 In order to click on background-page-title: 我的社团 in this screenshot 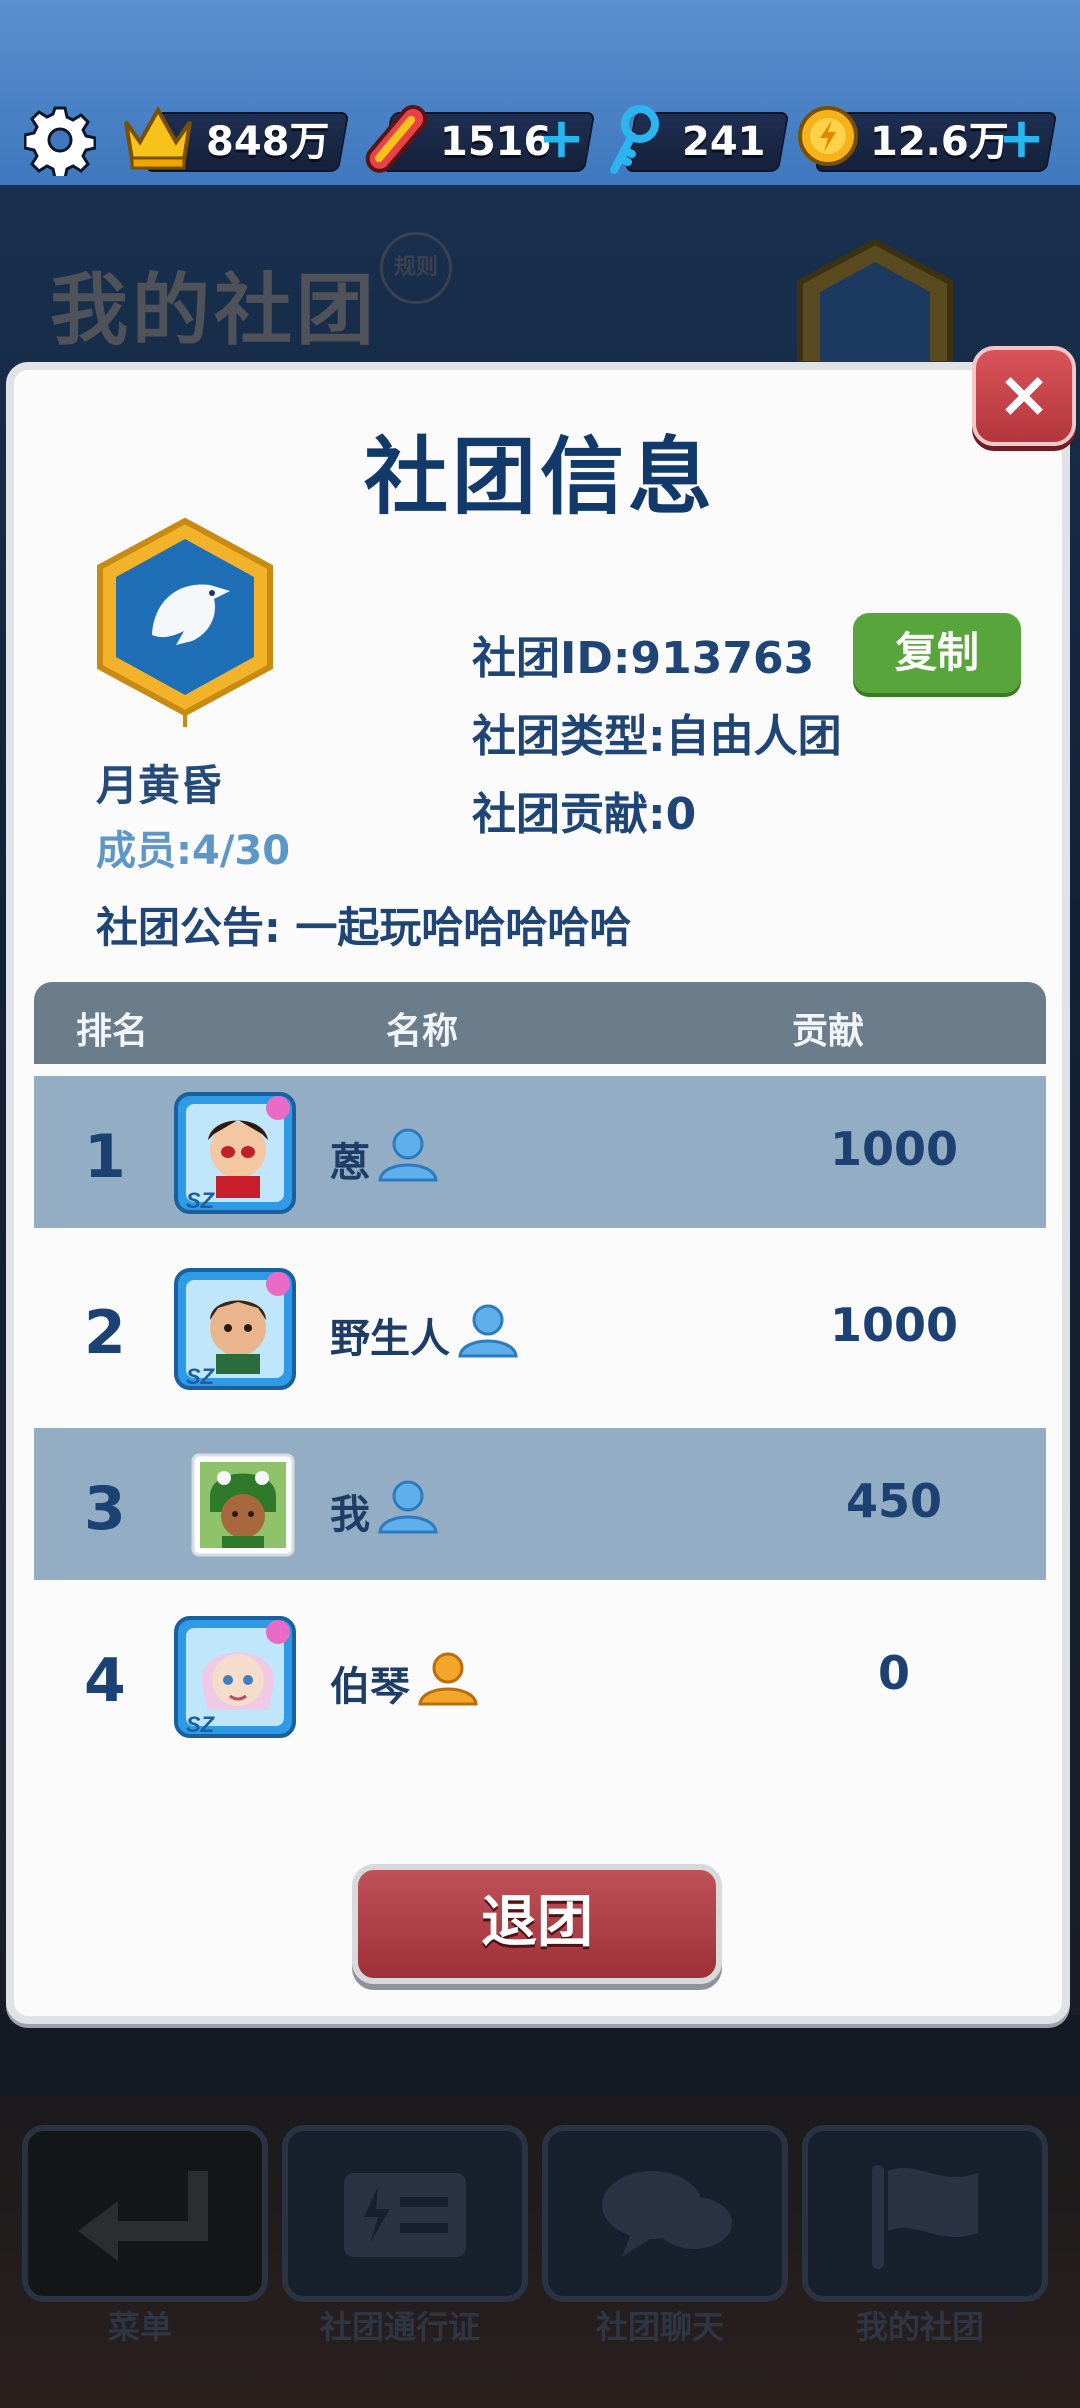, I will do `click(214, 311)`.